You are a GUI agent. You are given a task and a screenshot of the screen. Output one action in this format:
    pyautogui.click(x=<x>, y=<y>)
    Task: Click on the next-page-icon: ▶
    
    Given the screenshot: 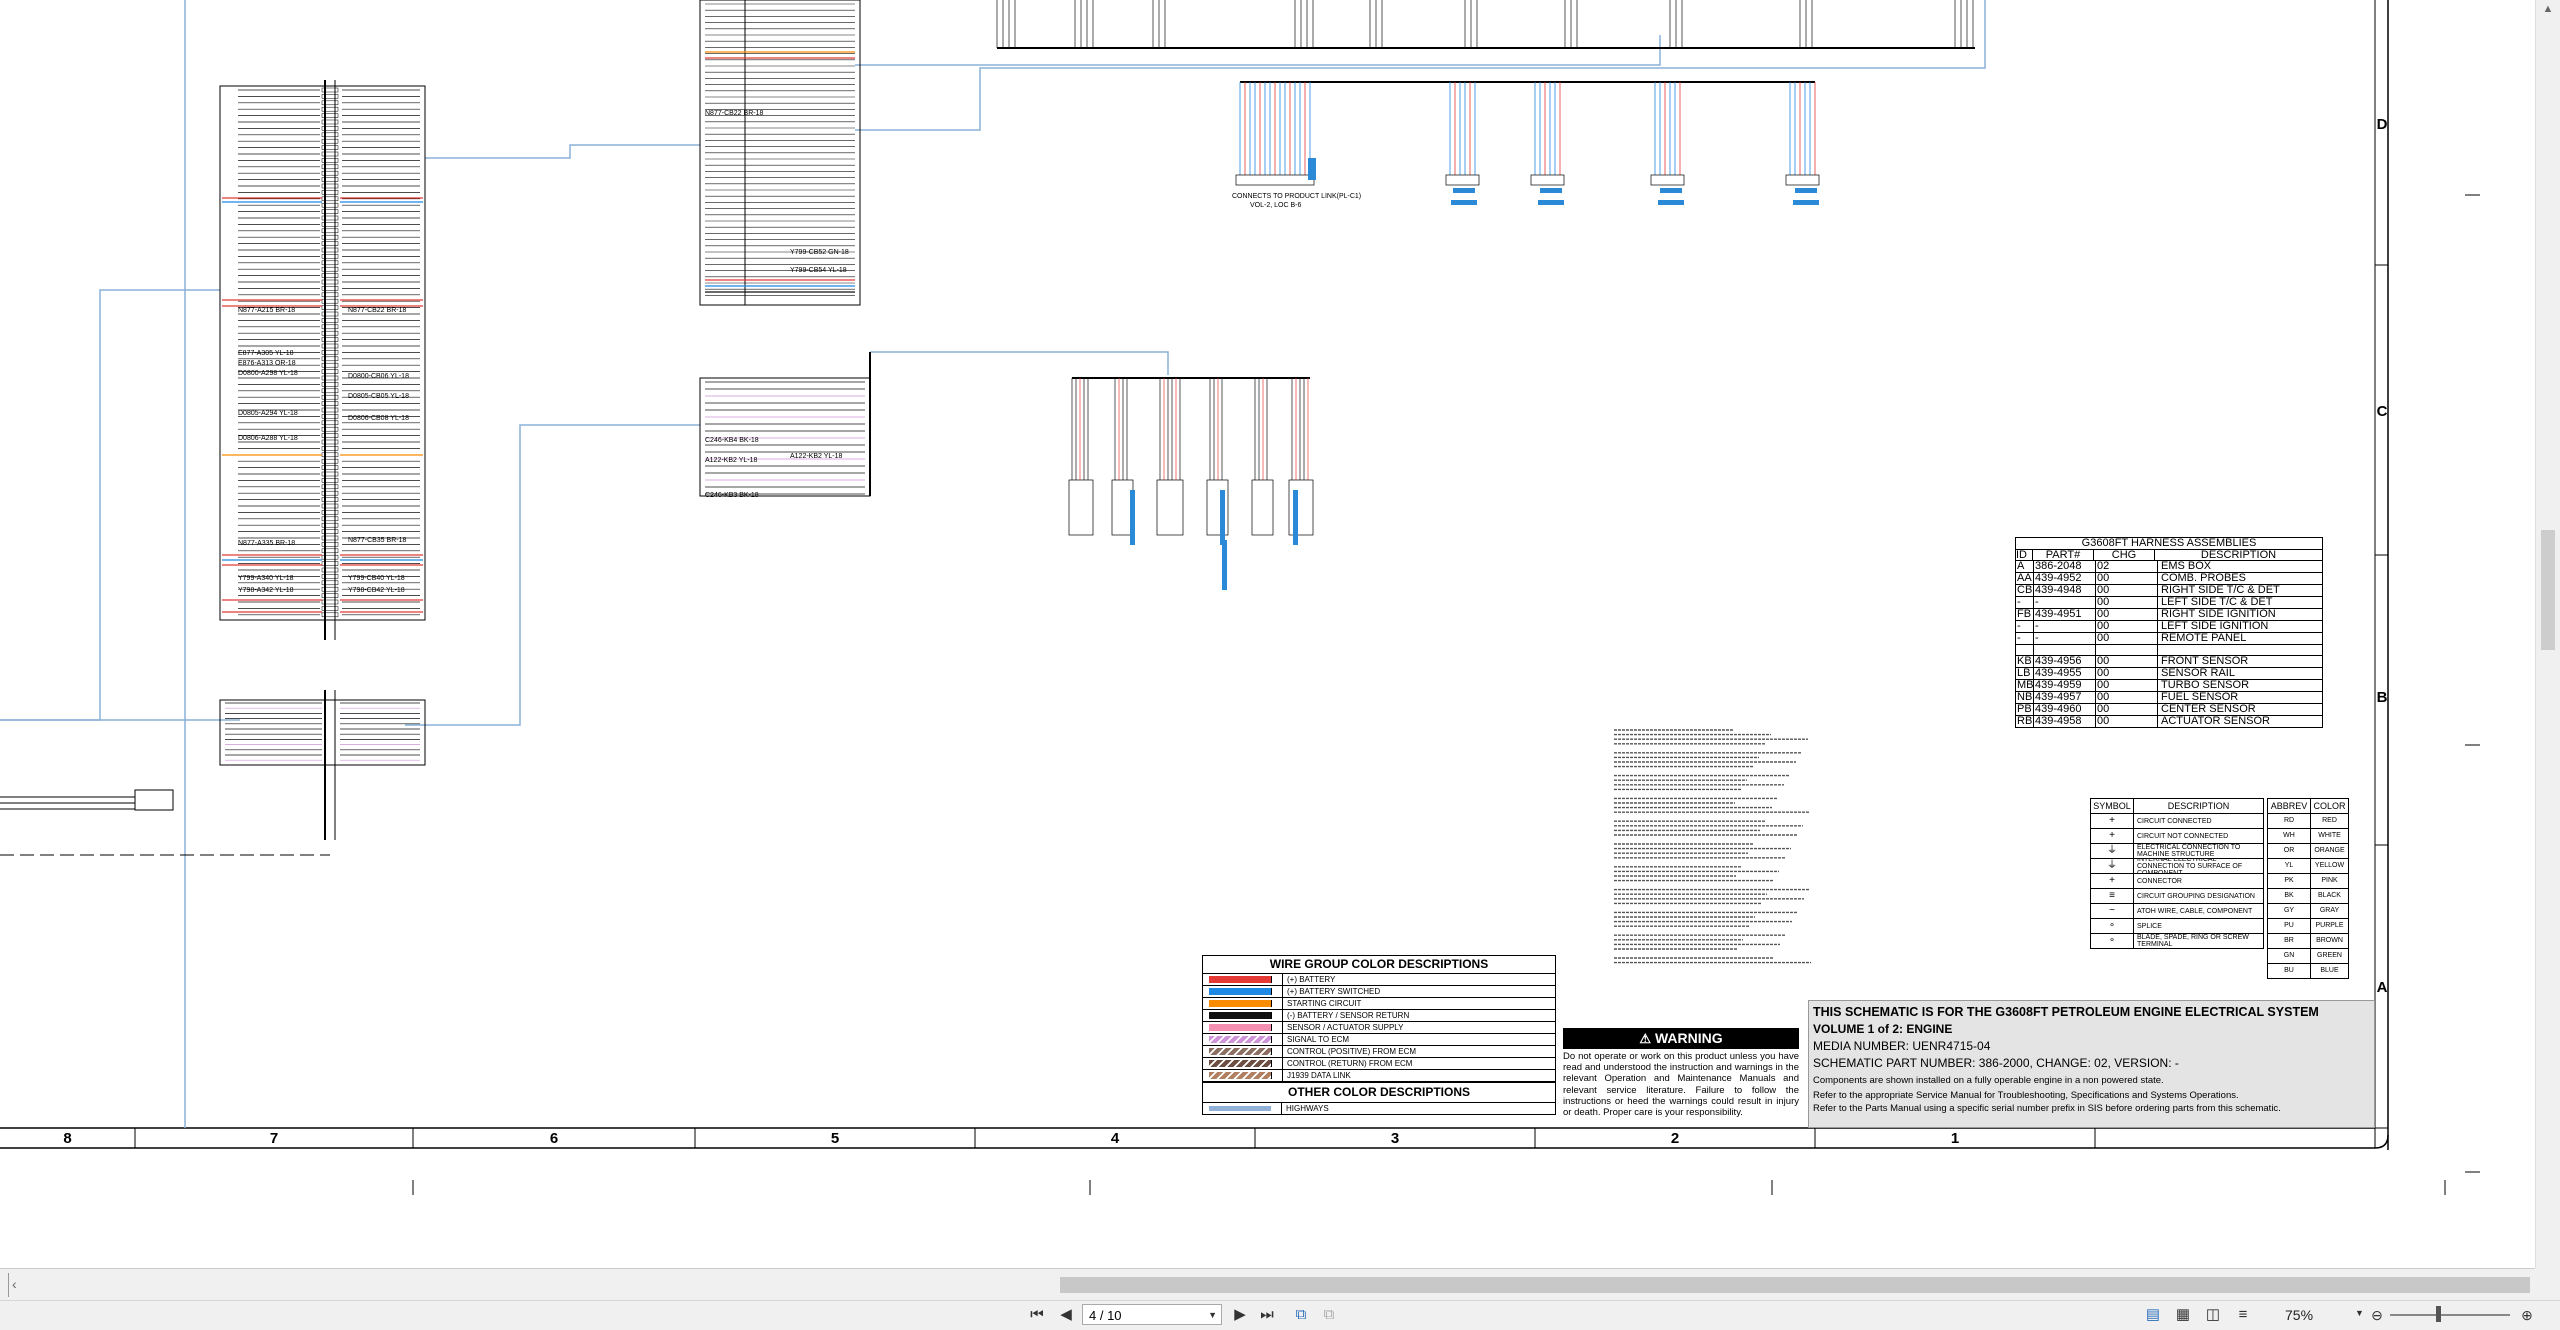 What is the action you would take?
    pyautogui.click(x=1240, y=1315)
    